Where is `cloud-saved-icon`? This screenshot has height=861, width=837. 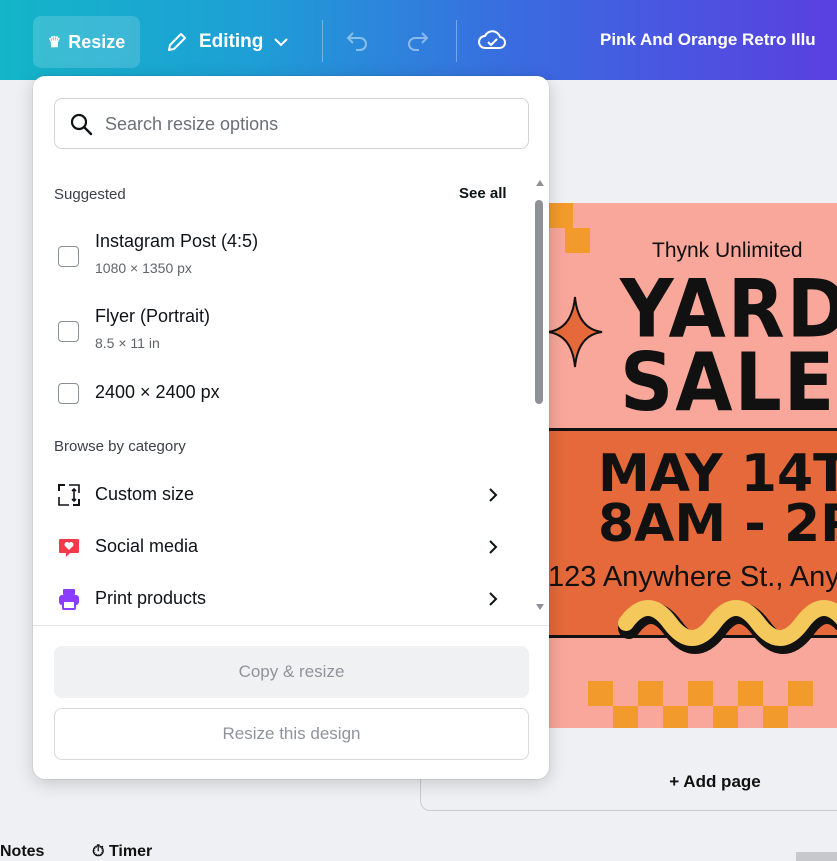
cloud-saved-icon is located at coordinates (492, 40).